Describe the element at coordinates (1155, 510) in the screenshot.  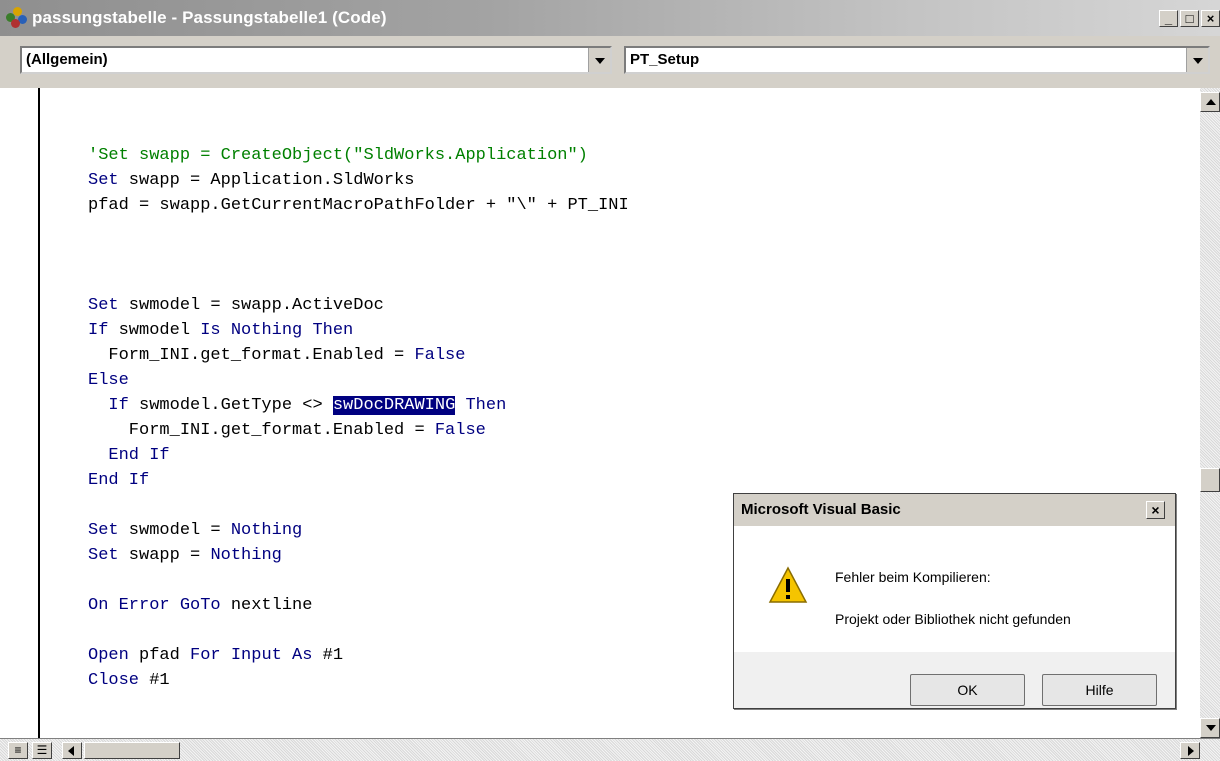
I see `dialog-close-button: ×` at that location.